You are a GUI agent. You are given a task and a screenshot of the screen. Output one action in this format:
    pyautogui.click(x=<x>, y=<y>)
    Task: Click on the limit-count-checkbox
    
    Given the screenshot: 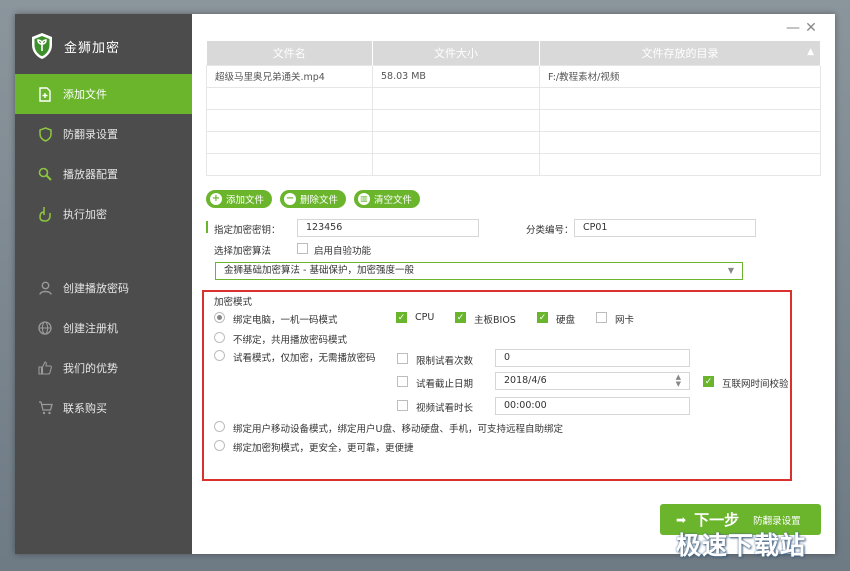 What is the action you would take?
    pyautogui.click(x=402, y=358)
    